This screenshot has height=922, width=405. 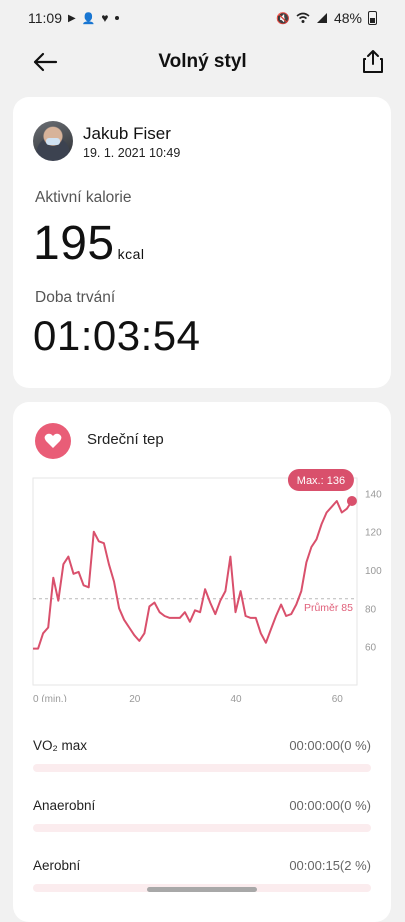 What do you see at coordinates (328, 608) in the screenshot?
I see `average-label: Průměr 85` at bounding box center [328, 608].